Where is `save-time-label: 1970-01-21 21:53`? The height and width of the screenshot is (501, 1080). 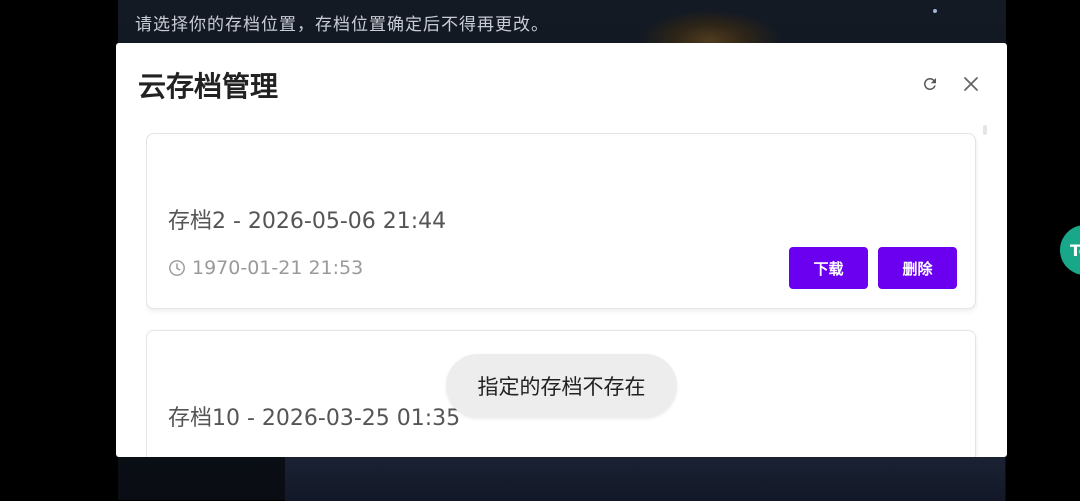
save-time-label: 1970-01-21 21:53 is located at coordinates (278, 268).